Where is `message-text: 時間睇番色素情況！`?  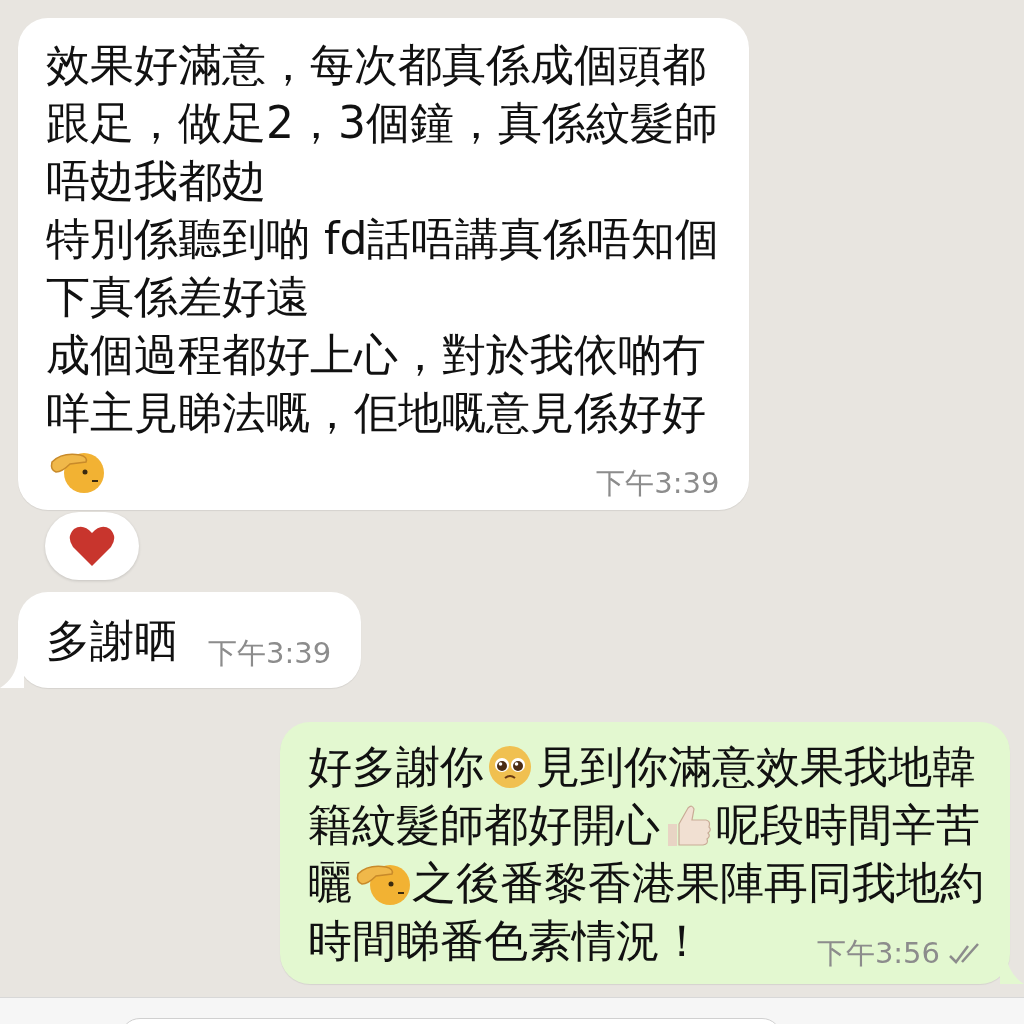
message-text: 時間睇番色素情況！ is located at coordinates (506, 941).